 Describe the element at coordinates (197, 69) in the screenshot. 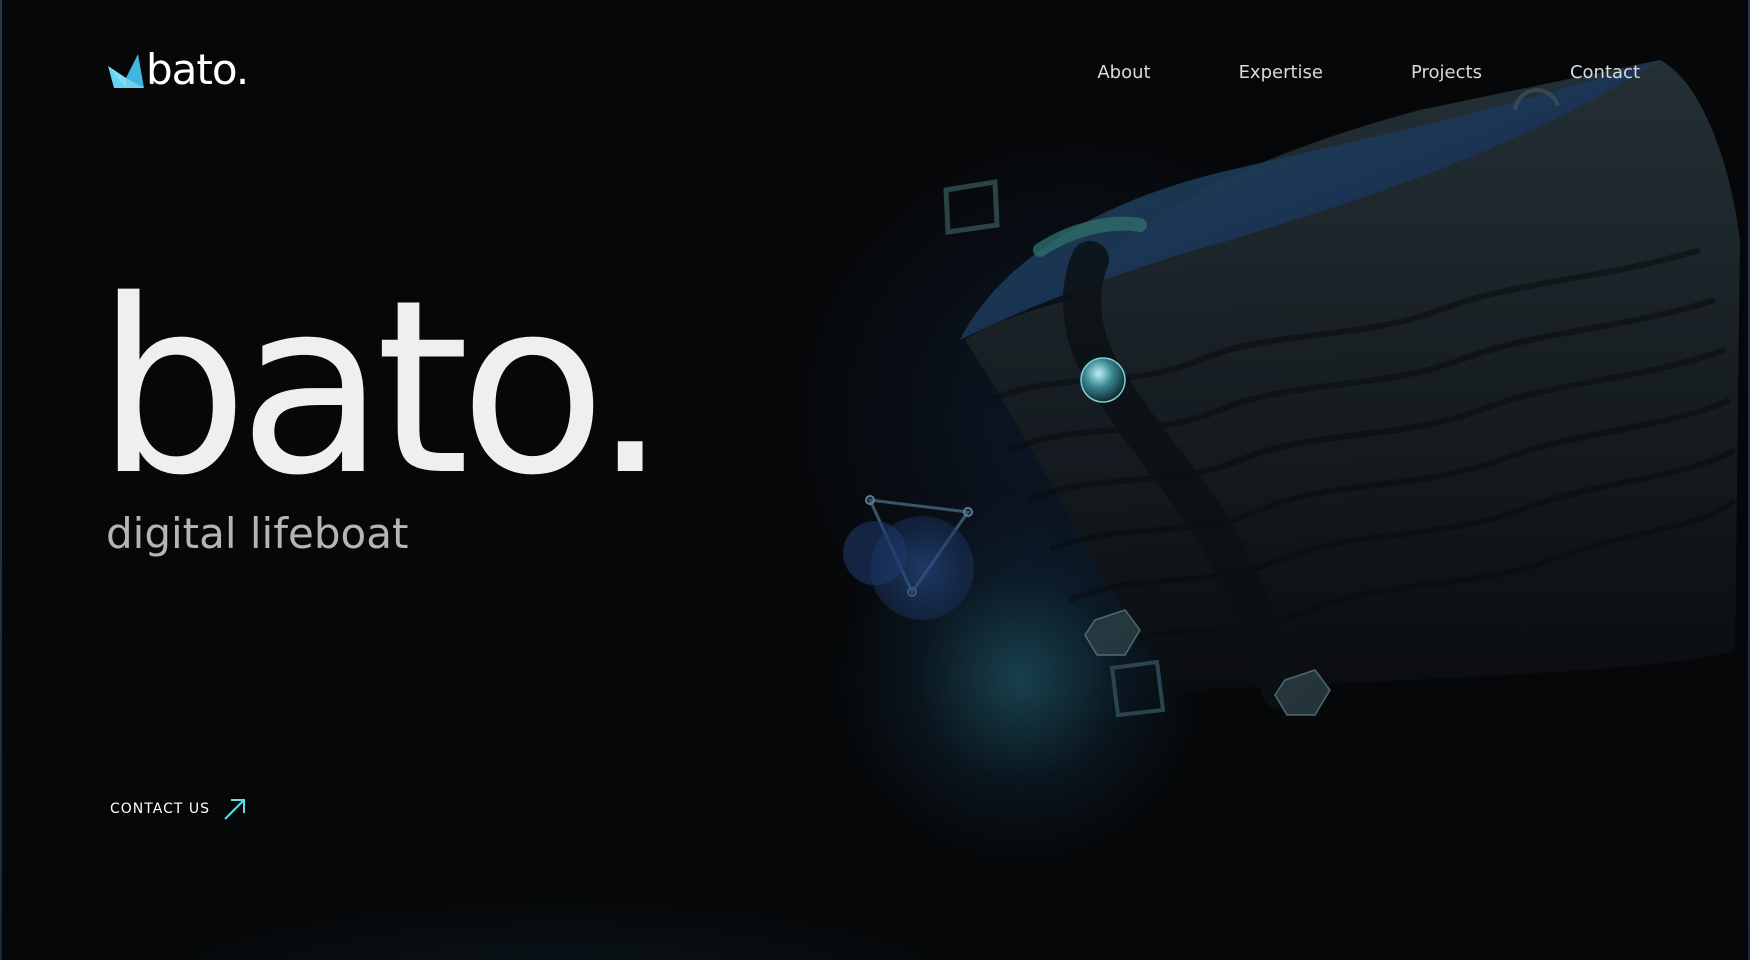

I see `brand-logo-text: bato.` at that location.